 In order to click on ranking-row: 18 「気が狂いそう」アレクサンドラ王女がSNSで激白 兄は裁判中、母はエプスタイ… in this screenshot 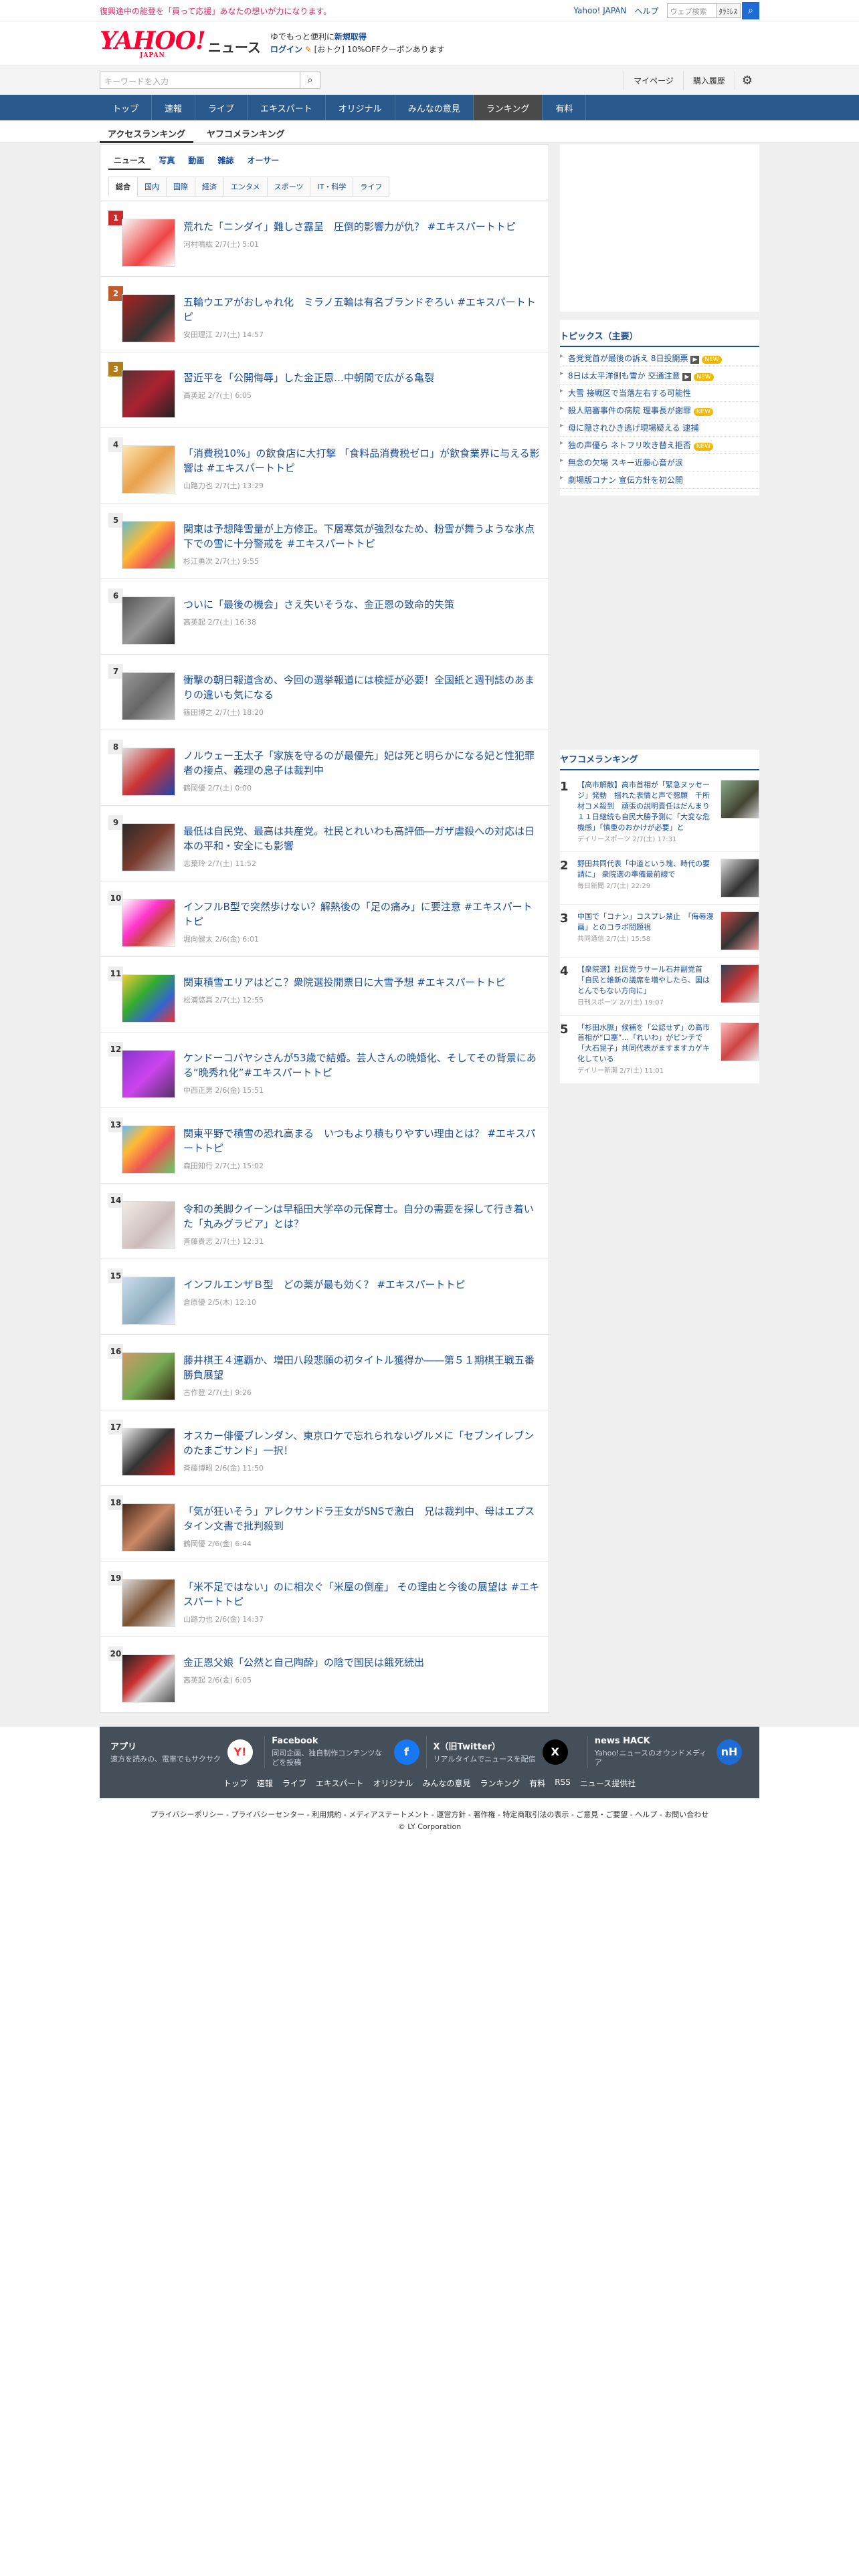, I will do `click(324, 1524)`.